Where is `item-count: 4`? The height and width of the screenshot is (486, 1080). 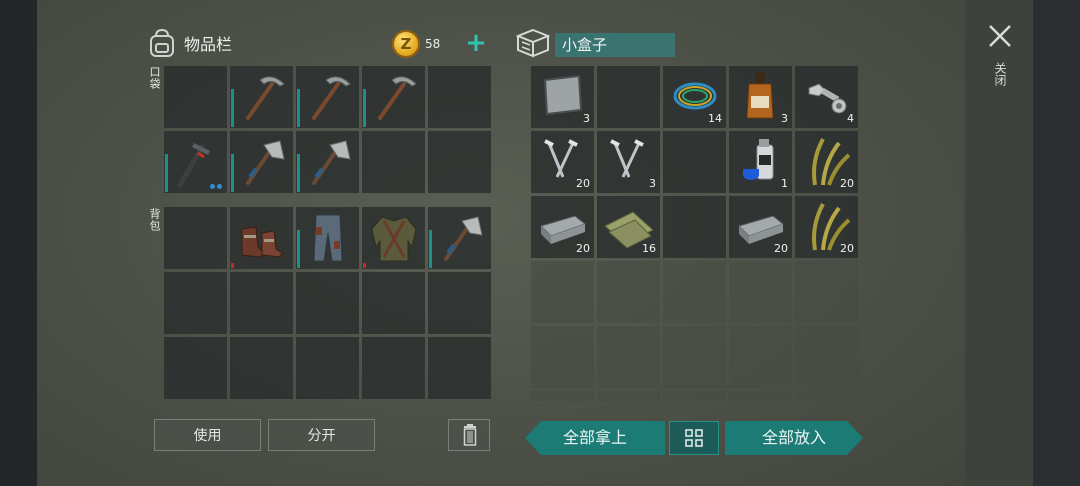 item-count: 4 is located at coordinates (850, 118).